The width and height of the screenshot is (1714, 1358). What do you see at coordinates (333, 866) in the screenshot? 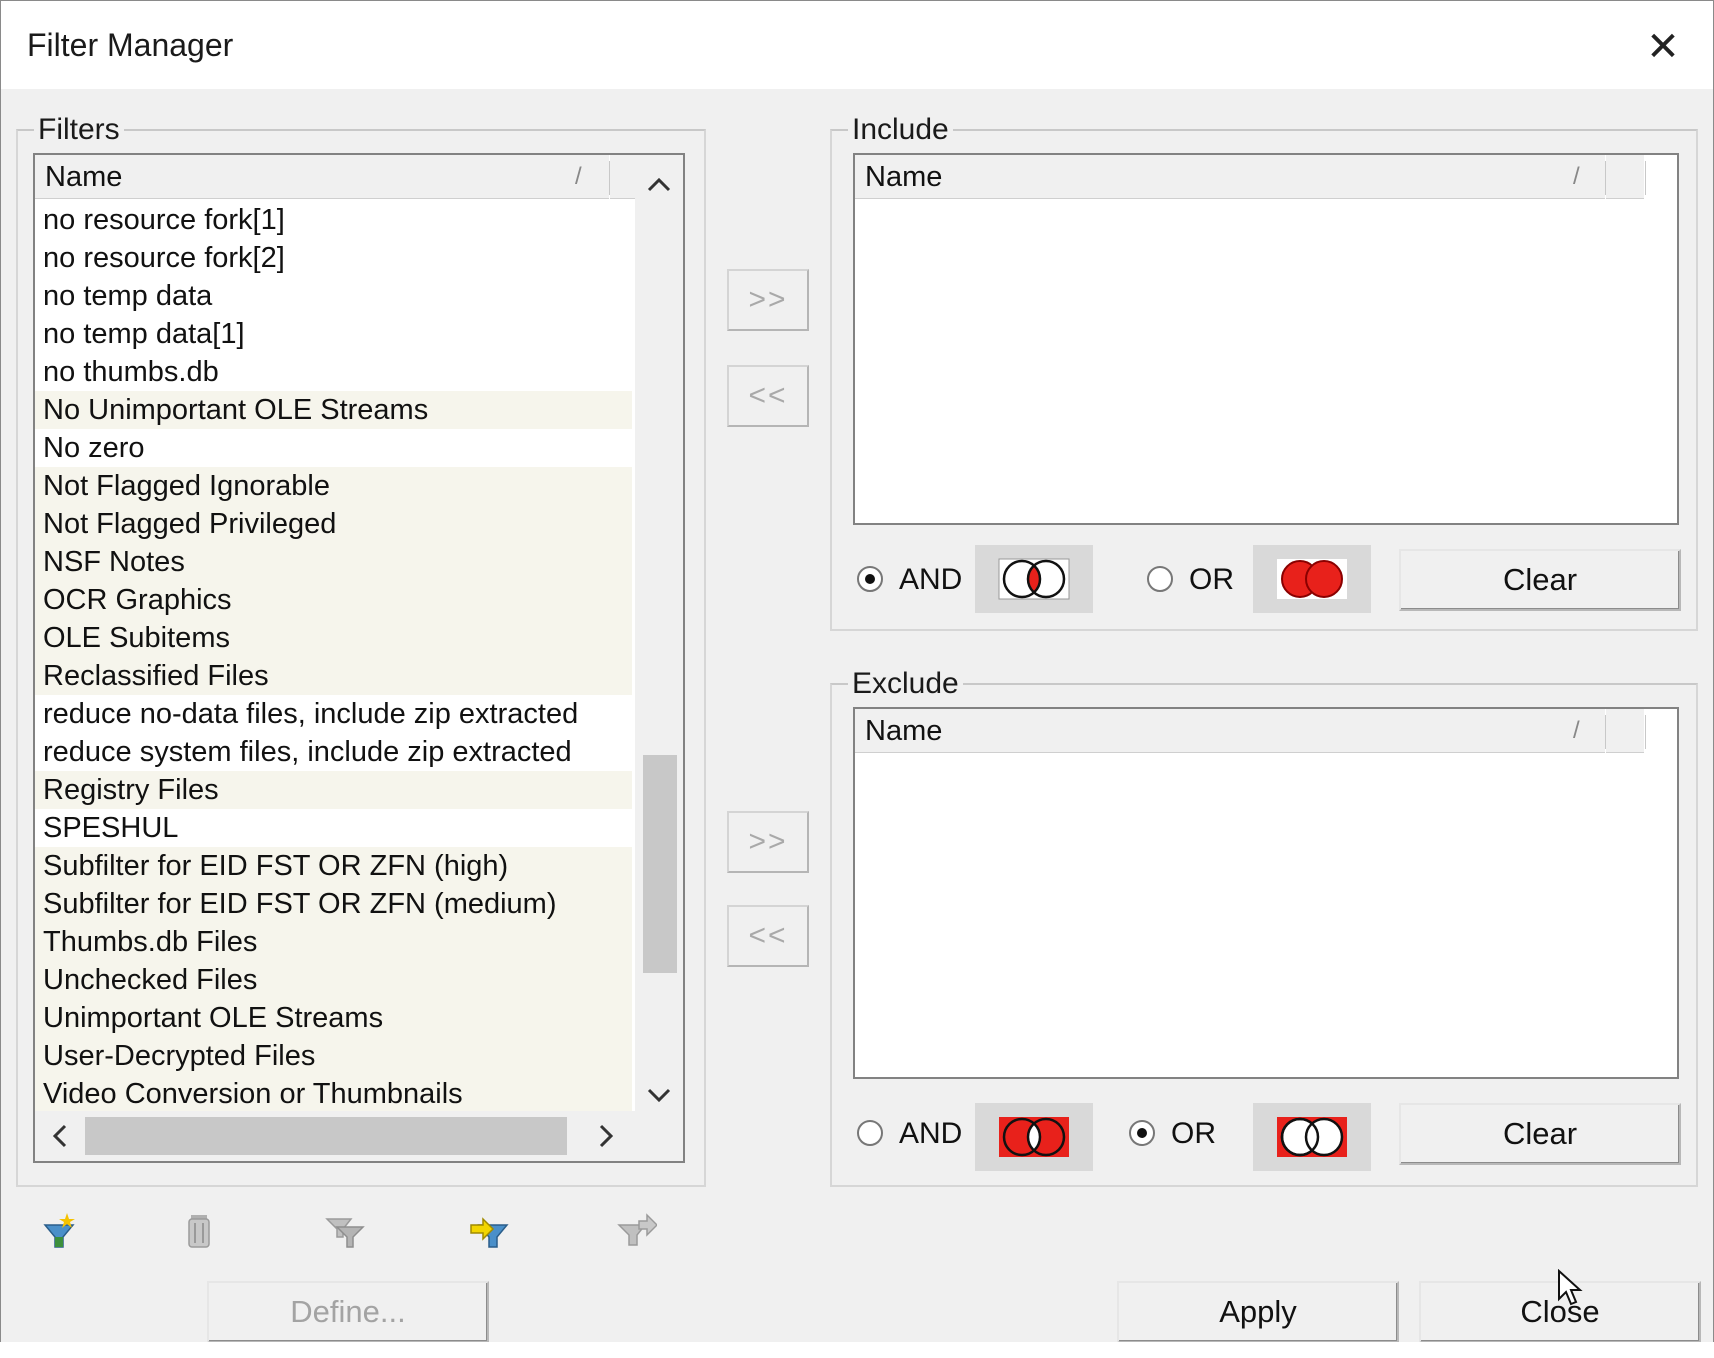
I see `filter-list-item: Subfilter for EID FST OR ZFN (high)` at bounding box center [333, 866].